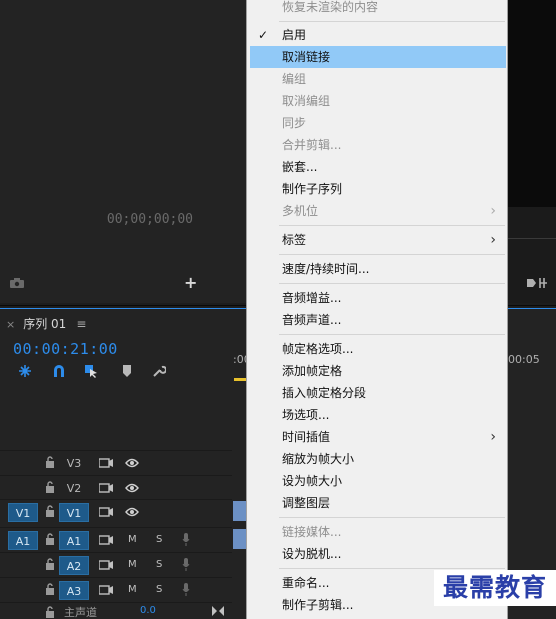 This screenshot has height=619, width=556. Describe the element at coordinates (190, 283) in the screenshot. I see `add-icon: +` at that location.